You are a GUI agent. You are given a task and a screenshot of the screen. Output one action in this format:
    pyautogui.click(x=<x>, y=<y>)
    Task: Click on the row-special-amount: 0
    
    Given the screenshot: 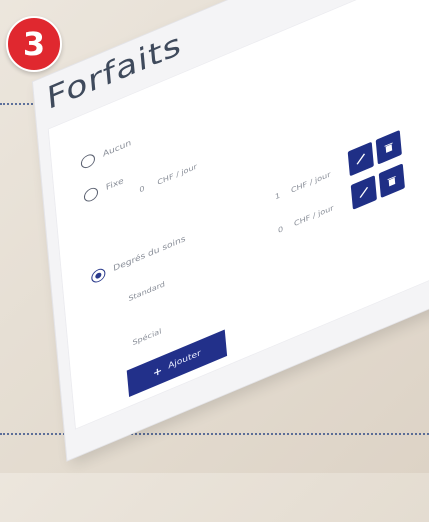 What is the action you would take?
    pyautogui.click(x=281, y=230)
    